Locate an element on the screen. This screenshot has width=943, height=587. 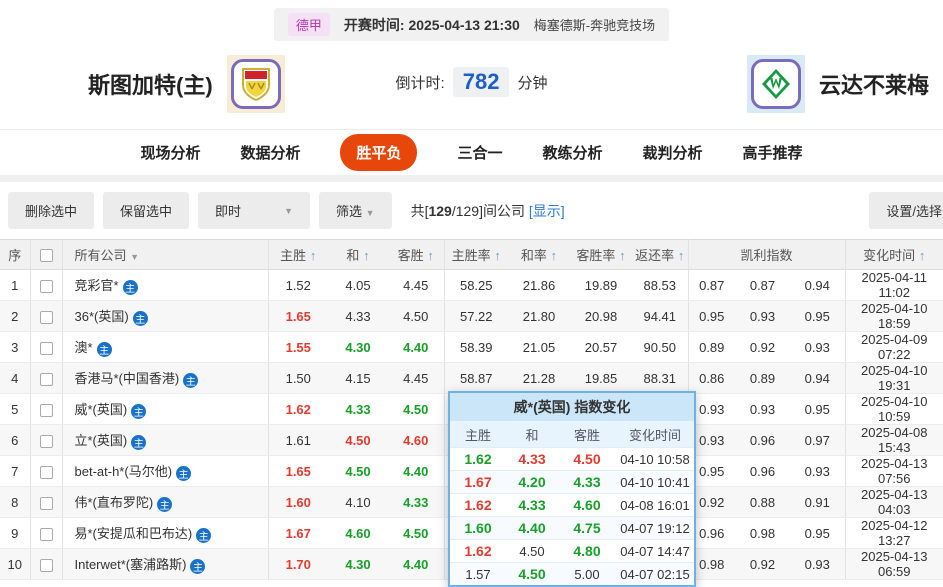
company-name: 威*(英国) 主 is located at coordinates (165, 409).